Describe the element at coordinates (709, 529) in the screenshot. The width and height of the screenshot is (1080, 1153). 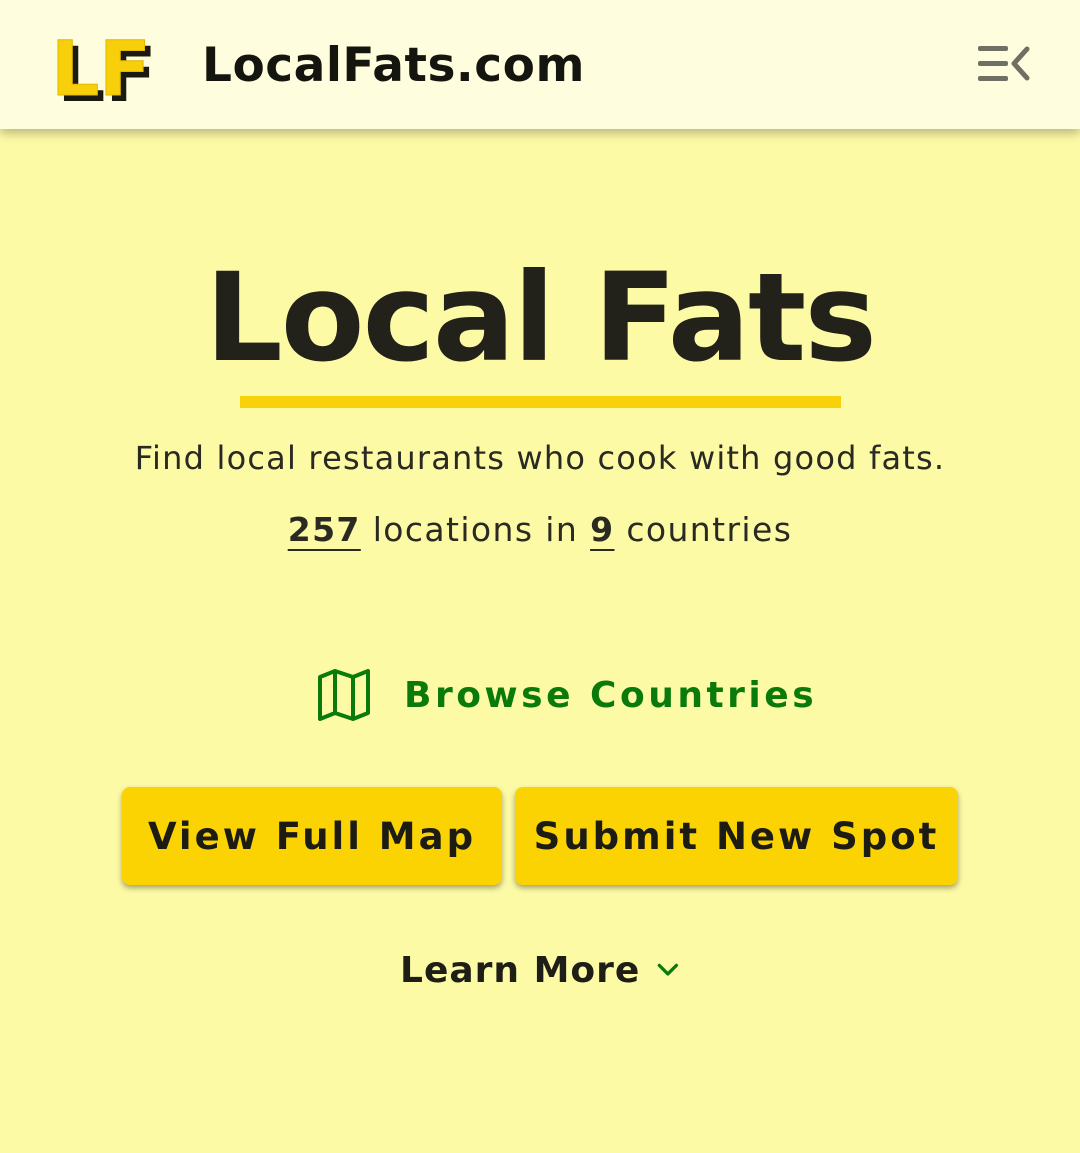
I see `countries-label: countries` at that location.